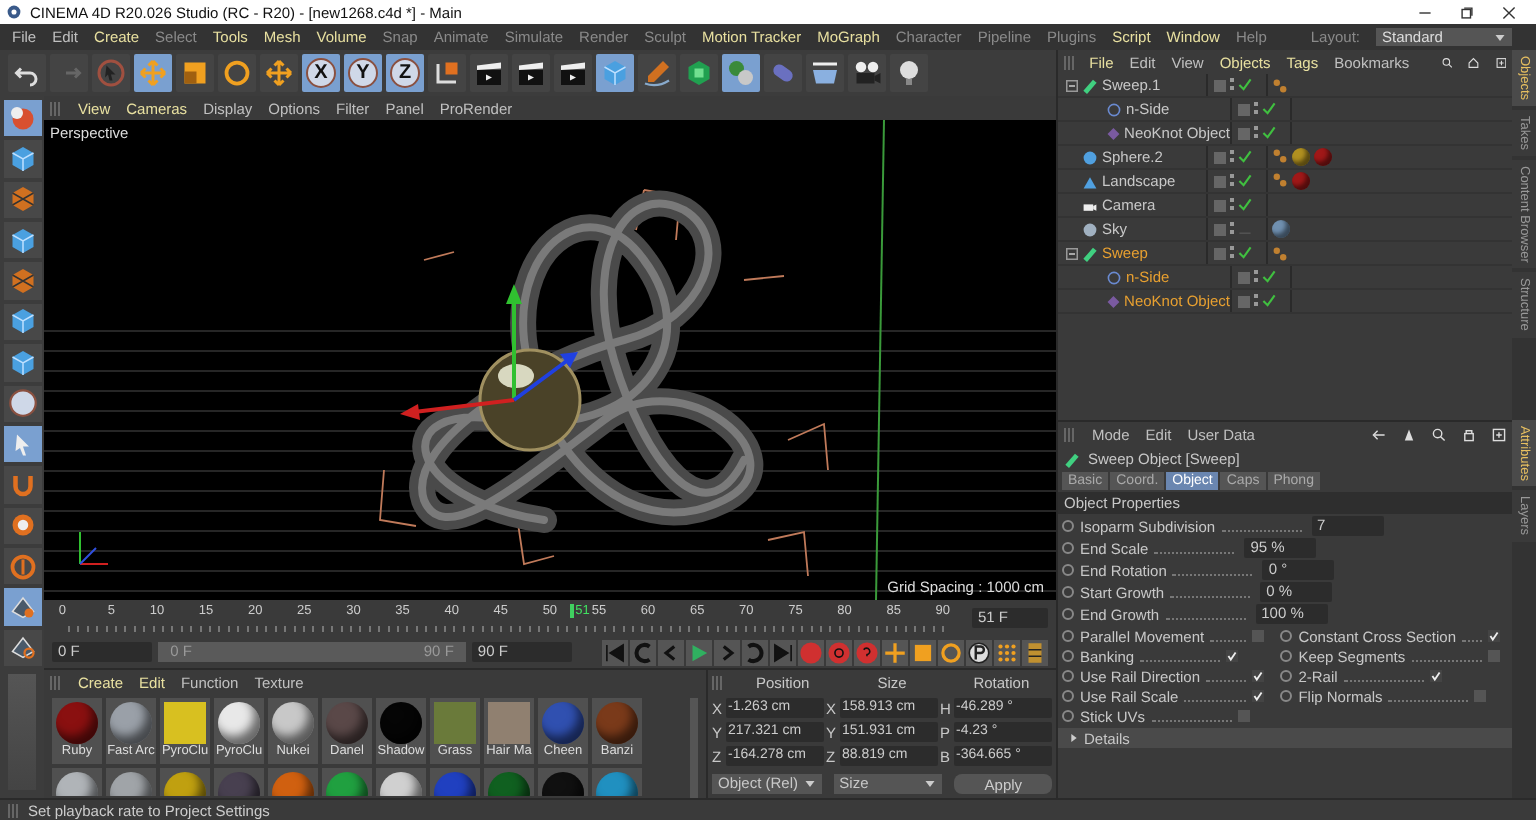 This screenshot has width=1536, height=820. I want to click on point-level-icon, so click(1006, 652).